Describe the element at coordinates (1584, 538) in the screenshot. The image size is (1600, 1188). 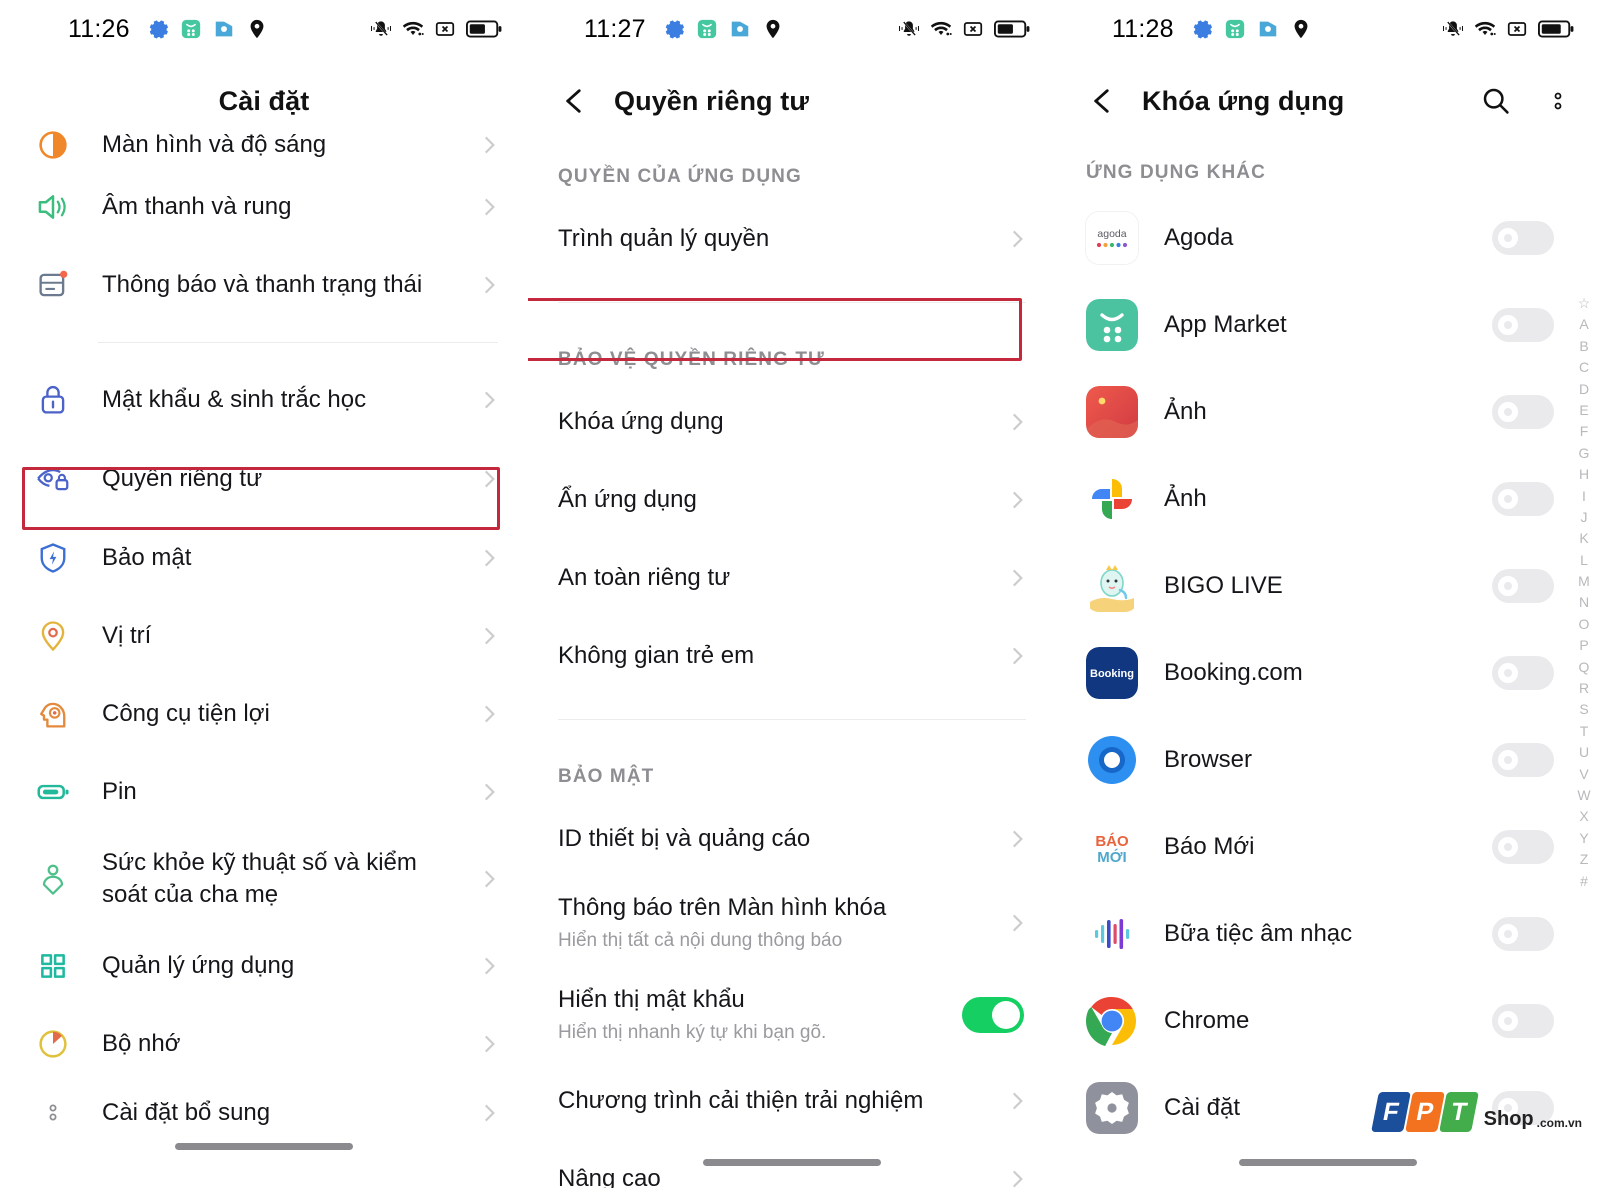
I see `alpha-index-letter: K` at that location.